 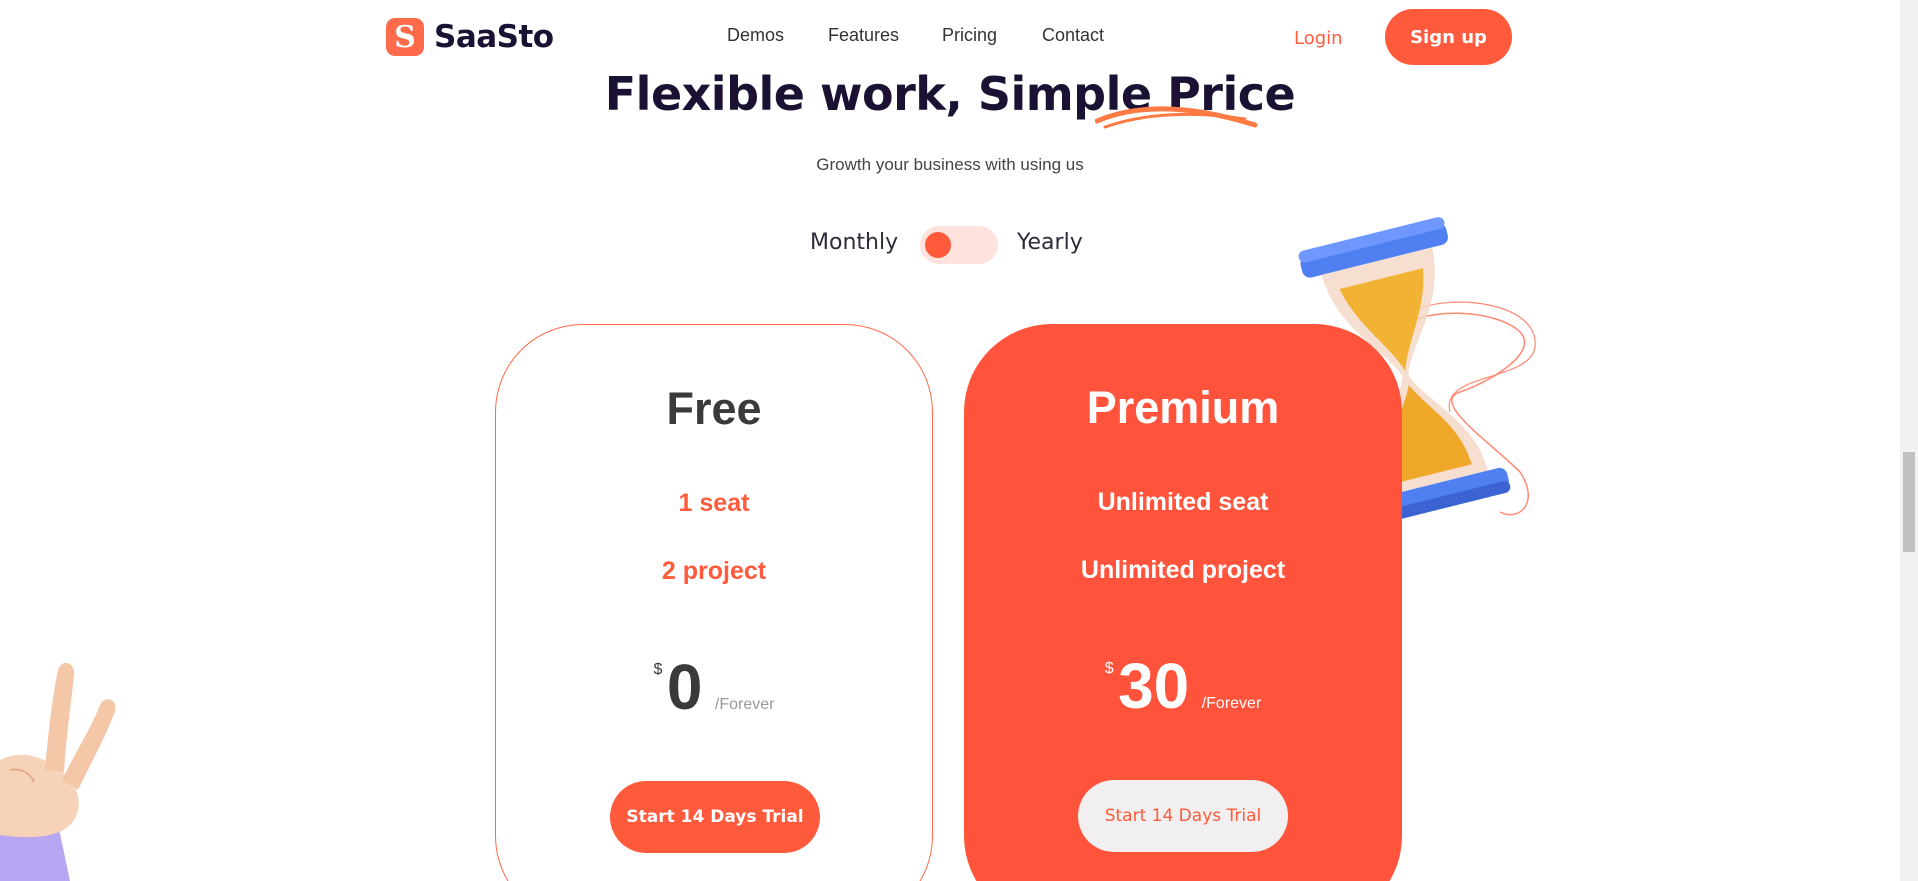 What do you see at coordinates (950, 164) in the screenshot?
I see `page-subtitle: Growth your business with using us` at bounding box center [950, 164].